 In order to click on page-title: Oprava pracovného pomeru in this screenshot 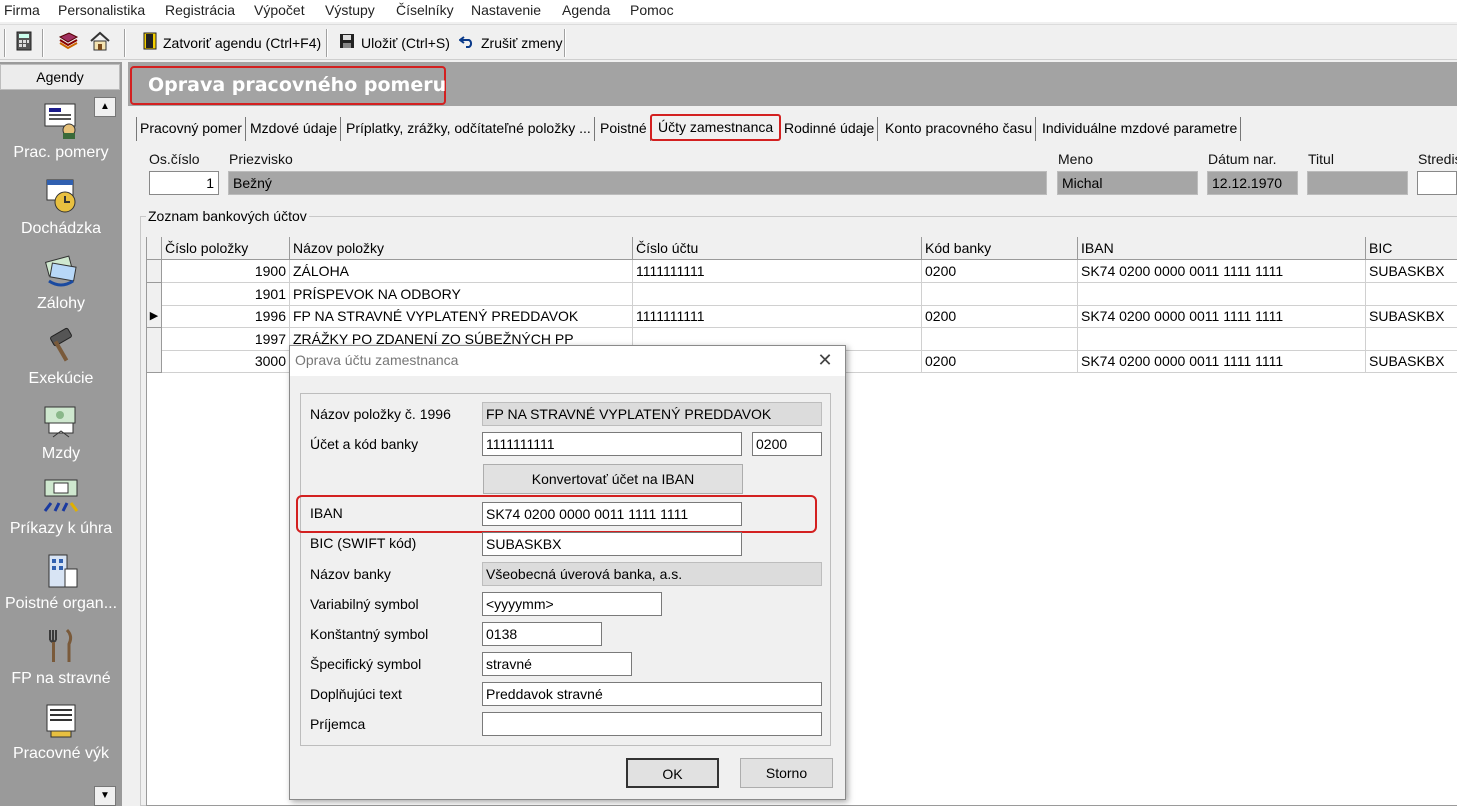, I will do `click(288, 85)`.